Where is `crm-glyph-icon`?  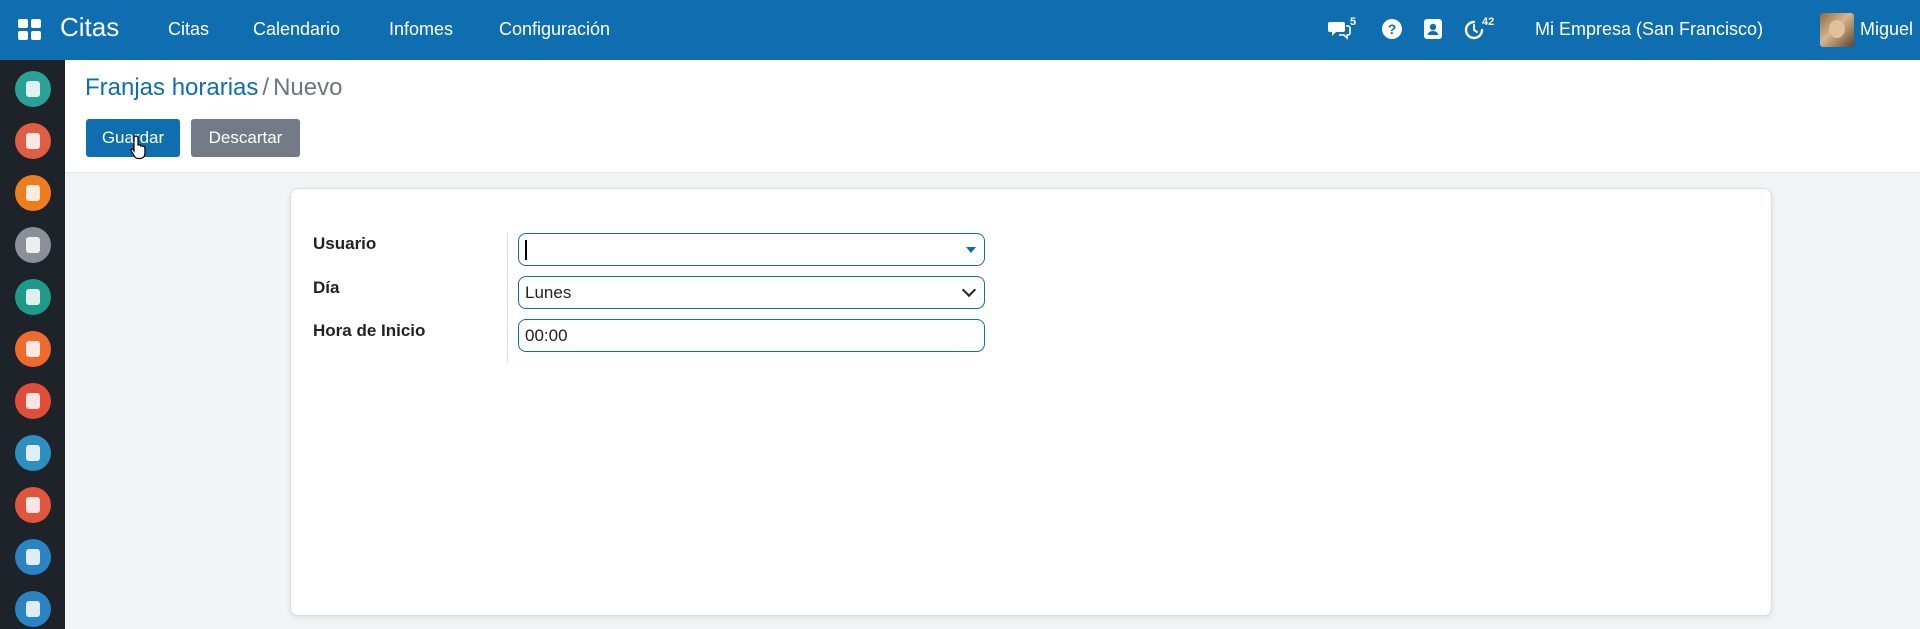
crm-glyph-icon is located at coordinates (33, 349).